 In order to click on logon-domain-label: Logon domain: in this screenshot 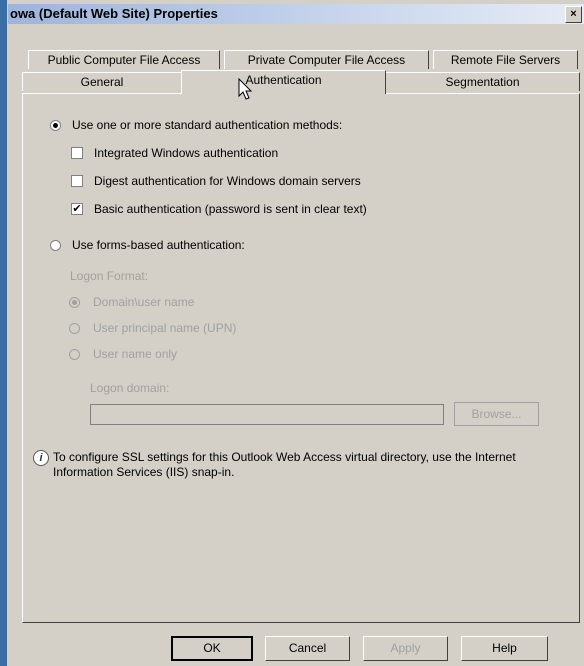, I will do `click(130, 388)`.